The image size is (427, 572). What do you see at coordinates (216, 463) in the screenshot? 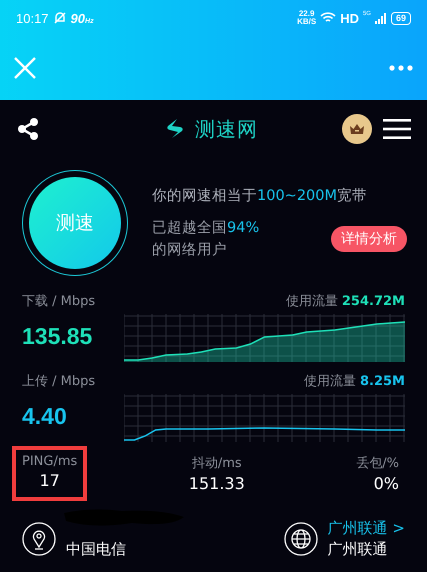
I see `stat-label: 抖动/ms` at bounding box center [216, 463].